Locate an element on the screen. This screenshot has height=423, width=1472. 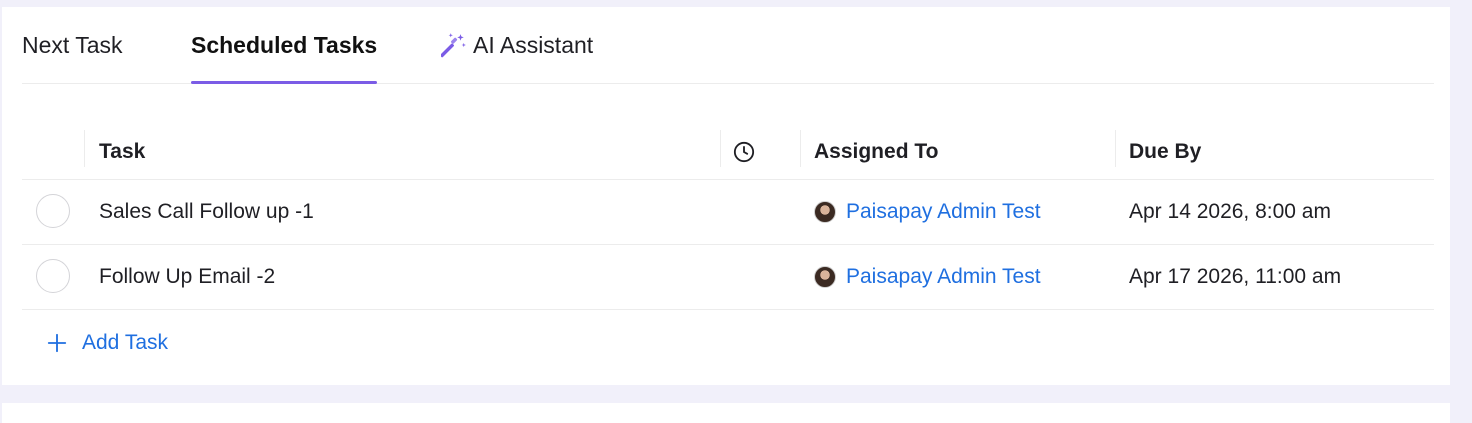
clock-icon is located at coordinates (744, 151).